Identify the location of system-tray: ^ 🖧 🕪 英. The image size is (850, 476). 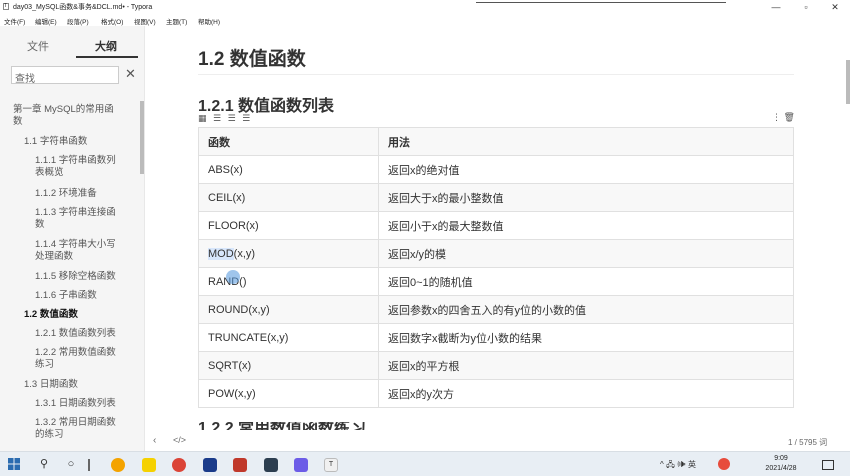
(678, 466).